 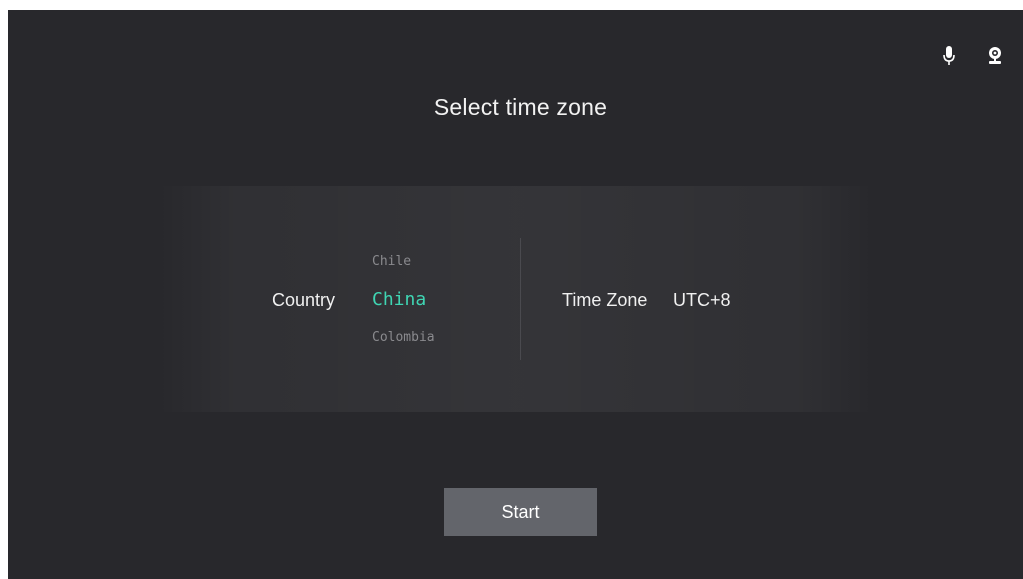 What do you see at coordinates (391, 261) in the screenshot?
I see `country-option-previous: Chile` at bounding box center [391, 261].